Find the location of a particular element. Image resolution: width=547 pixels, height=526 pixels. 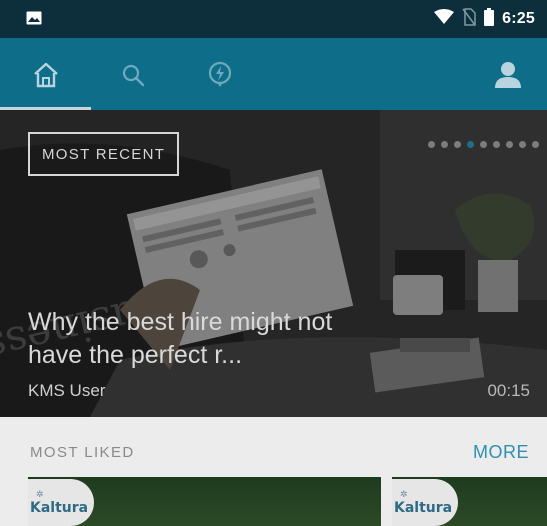

carousel-indicator is located at coordinates (483, 144).